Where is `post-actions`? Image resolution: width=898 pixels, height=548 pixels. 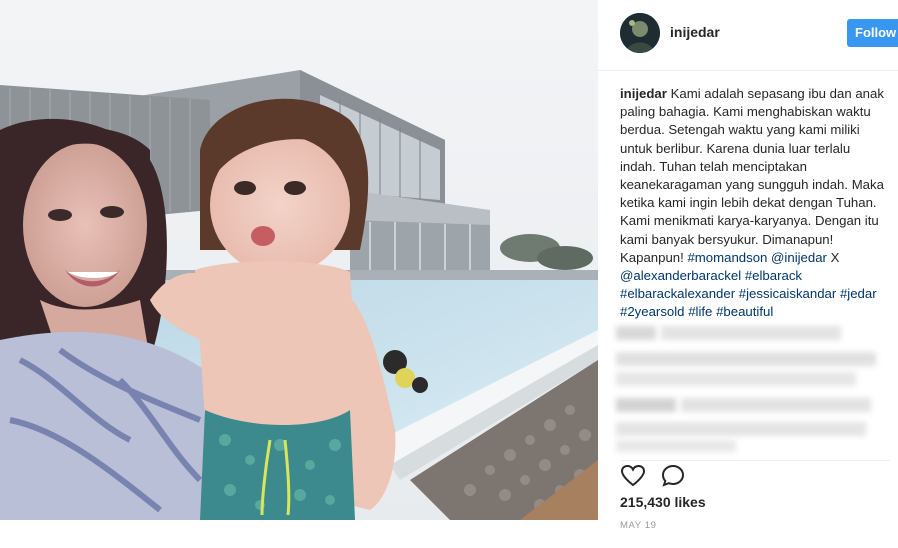 post-actions is located at coordinates (755, 474).